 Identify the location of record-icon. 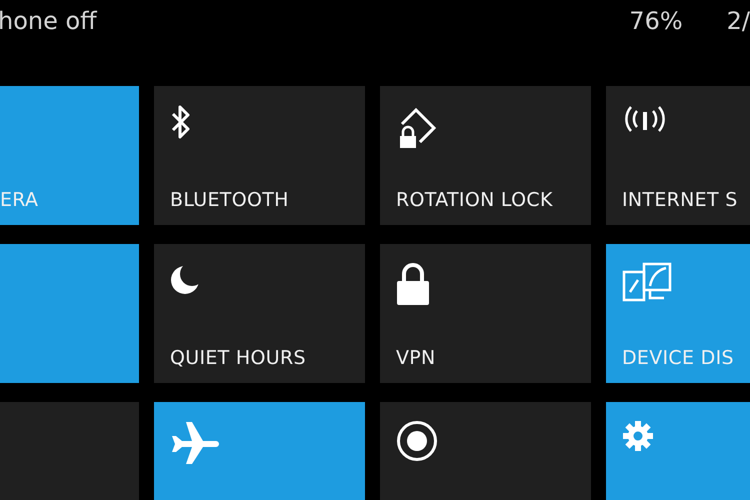
(417, 441).